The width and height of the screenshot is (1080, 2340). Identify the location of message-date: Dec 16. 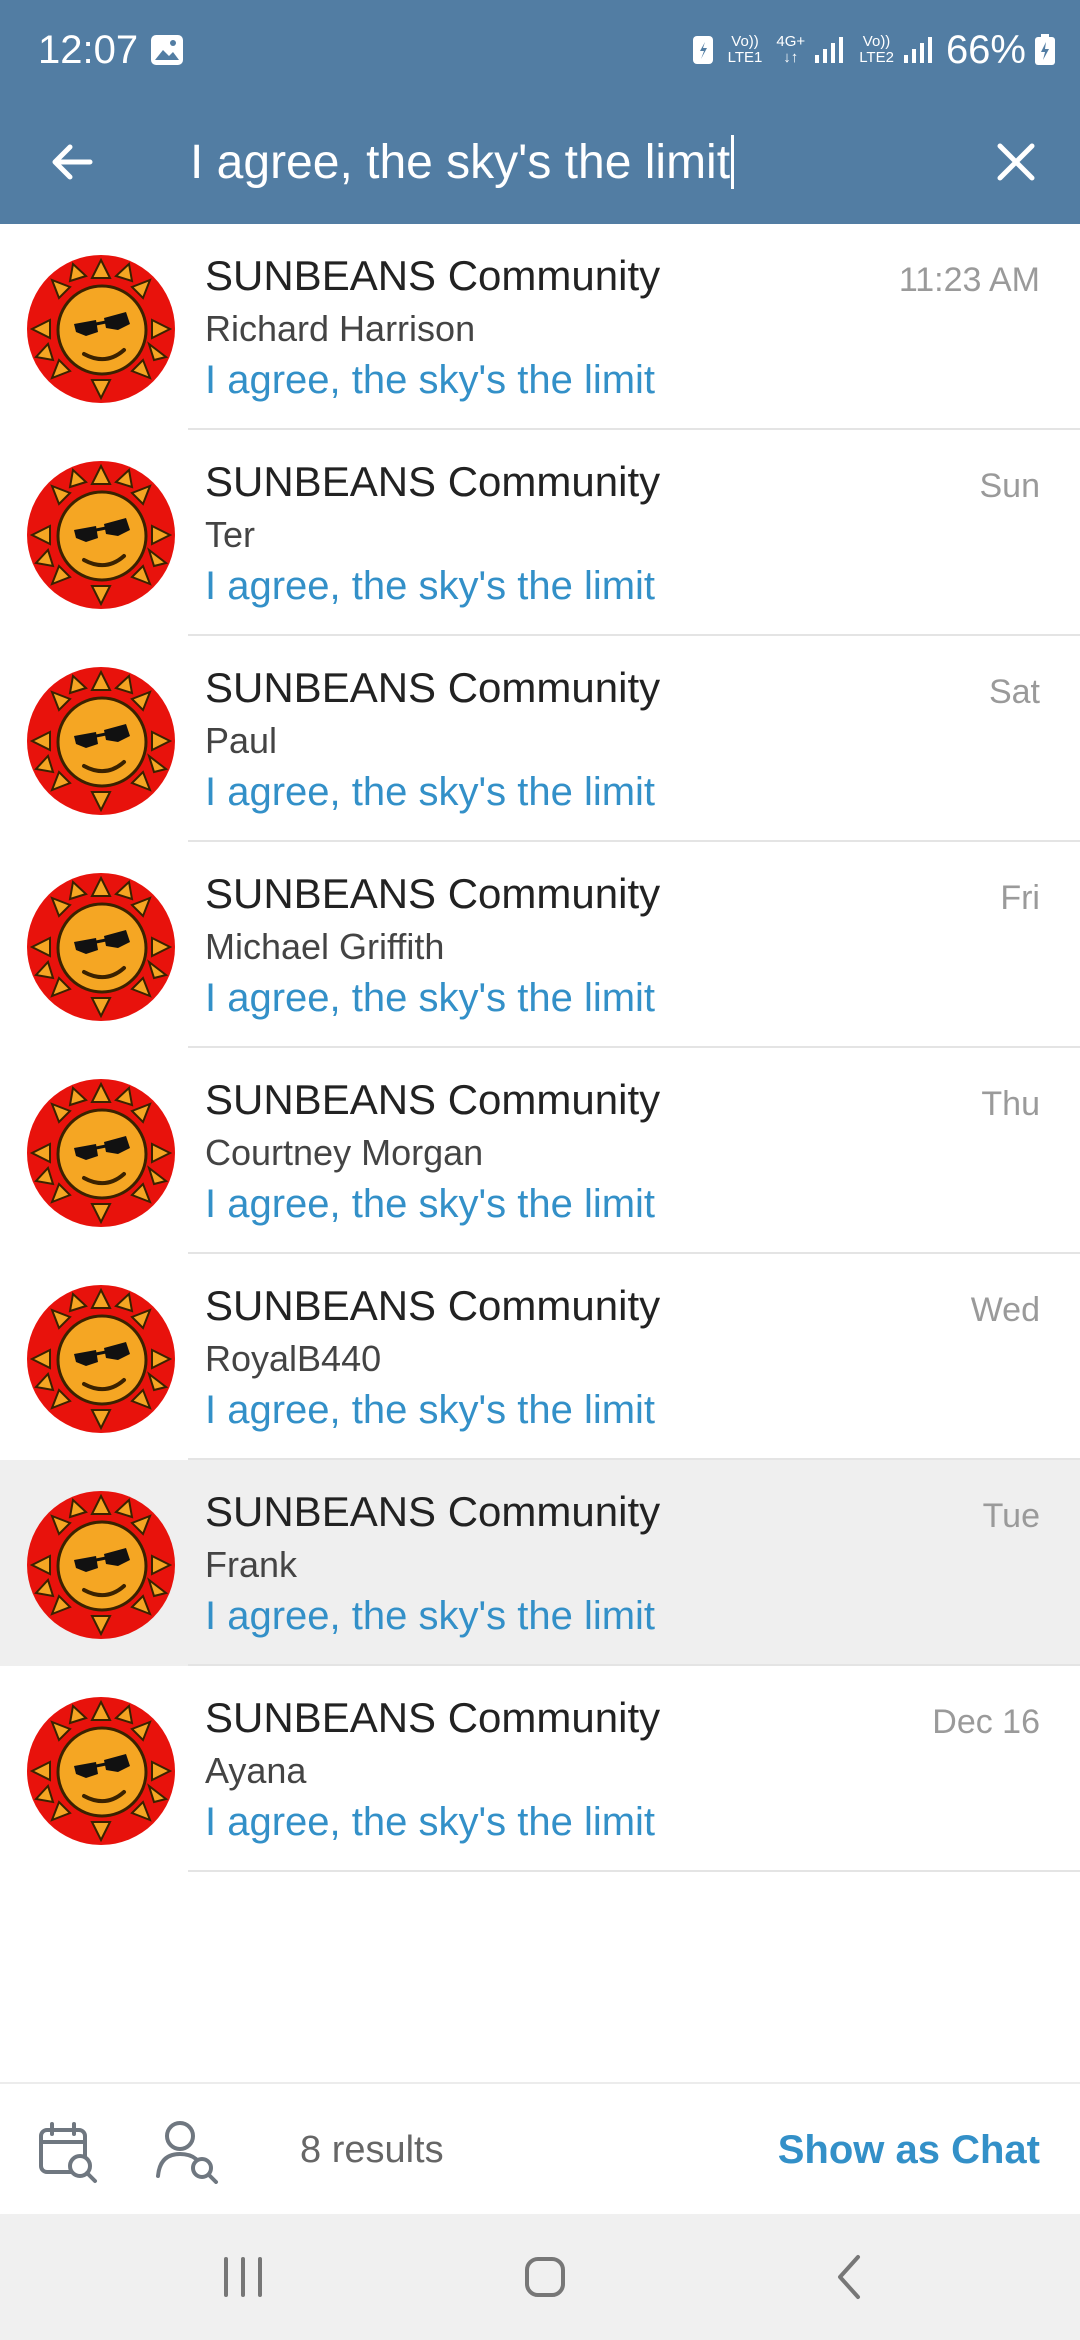
(986, 1722).